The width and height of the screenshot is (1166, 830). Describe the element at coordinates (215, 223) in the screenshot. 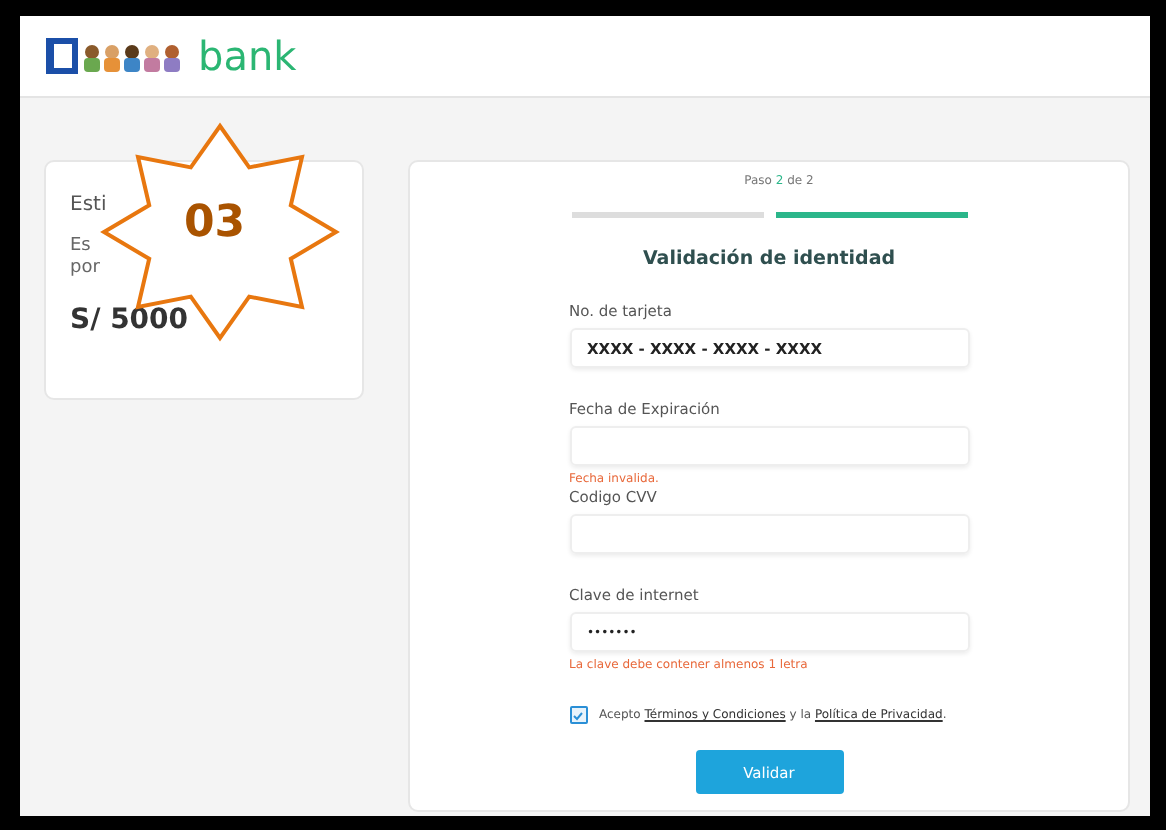

I see `badge-number: 03` at that location.